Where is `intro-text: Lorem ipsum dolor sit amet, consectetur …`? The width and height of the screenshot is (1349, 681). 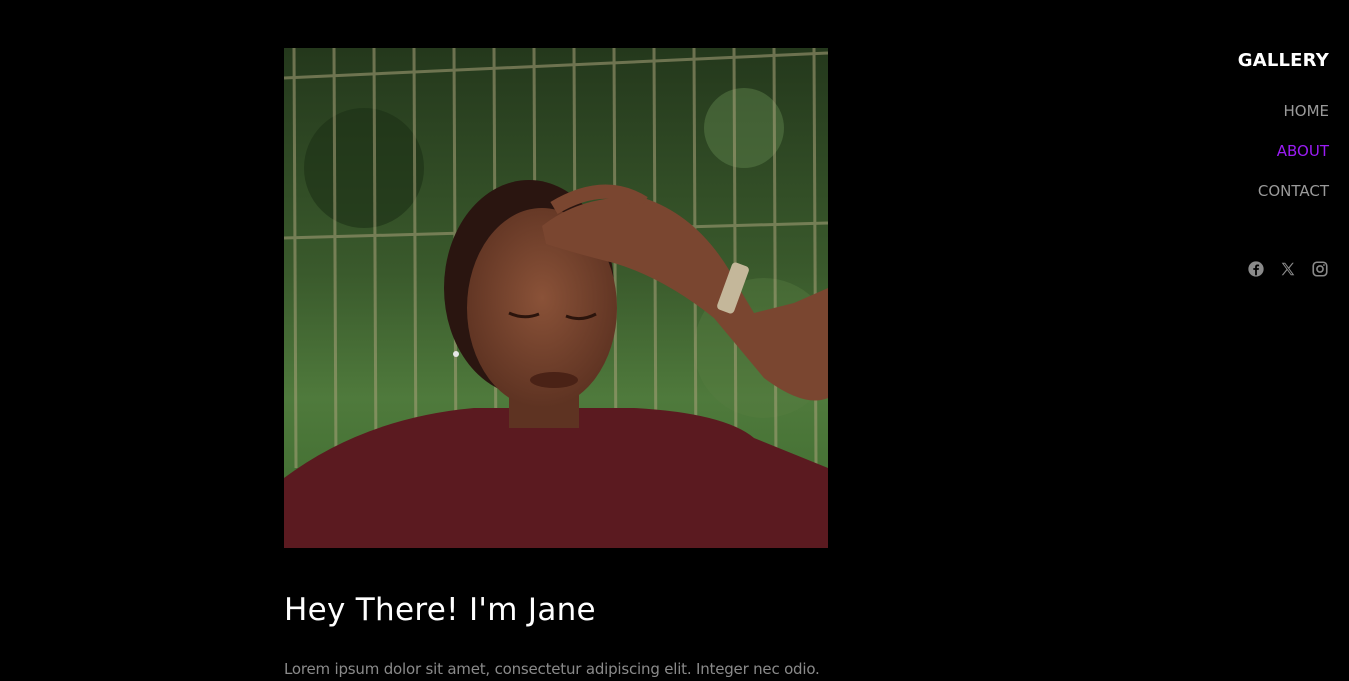 intro-text: Lorem ipsum dolor sit amet, consectetur … is located at coordinates (552, 669).